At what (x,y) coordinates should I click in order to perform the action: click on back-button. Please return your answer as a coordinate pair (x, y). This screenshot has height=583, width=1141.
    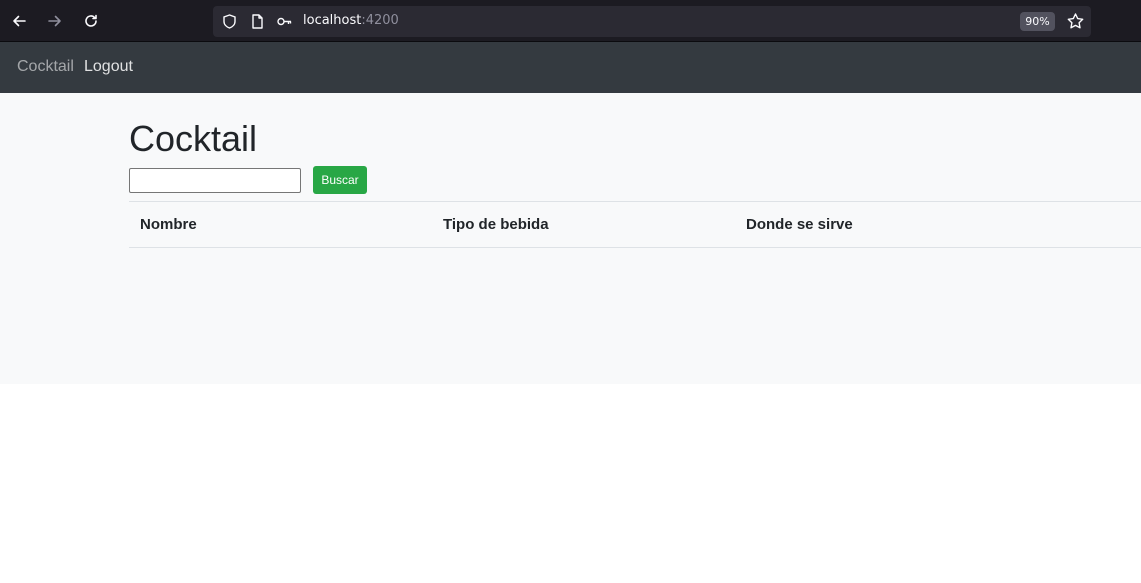
    Looking at the image, I should click on (19, 21).